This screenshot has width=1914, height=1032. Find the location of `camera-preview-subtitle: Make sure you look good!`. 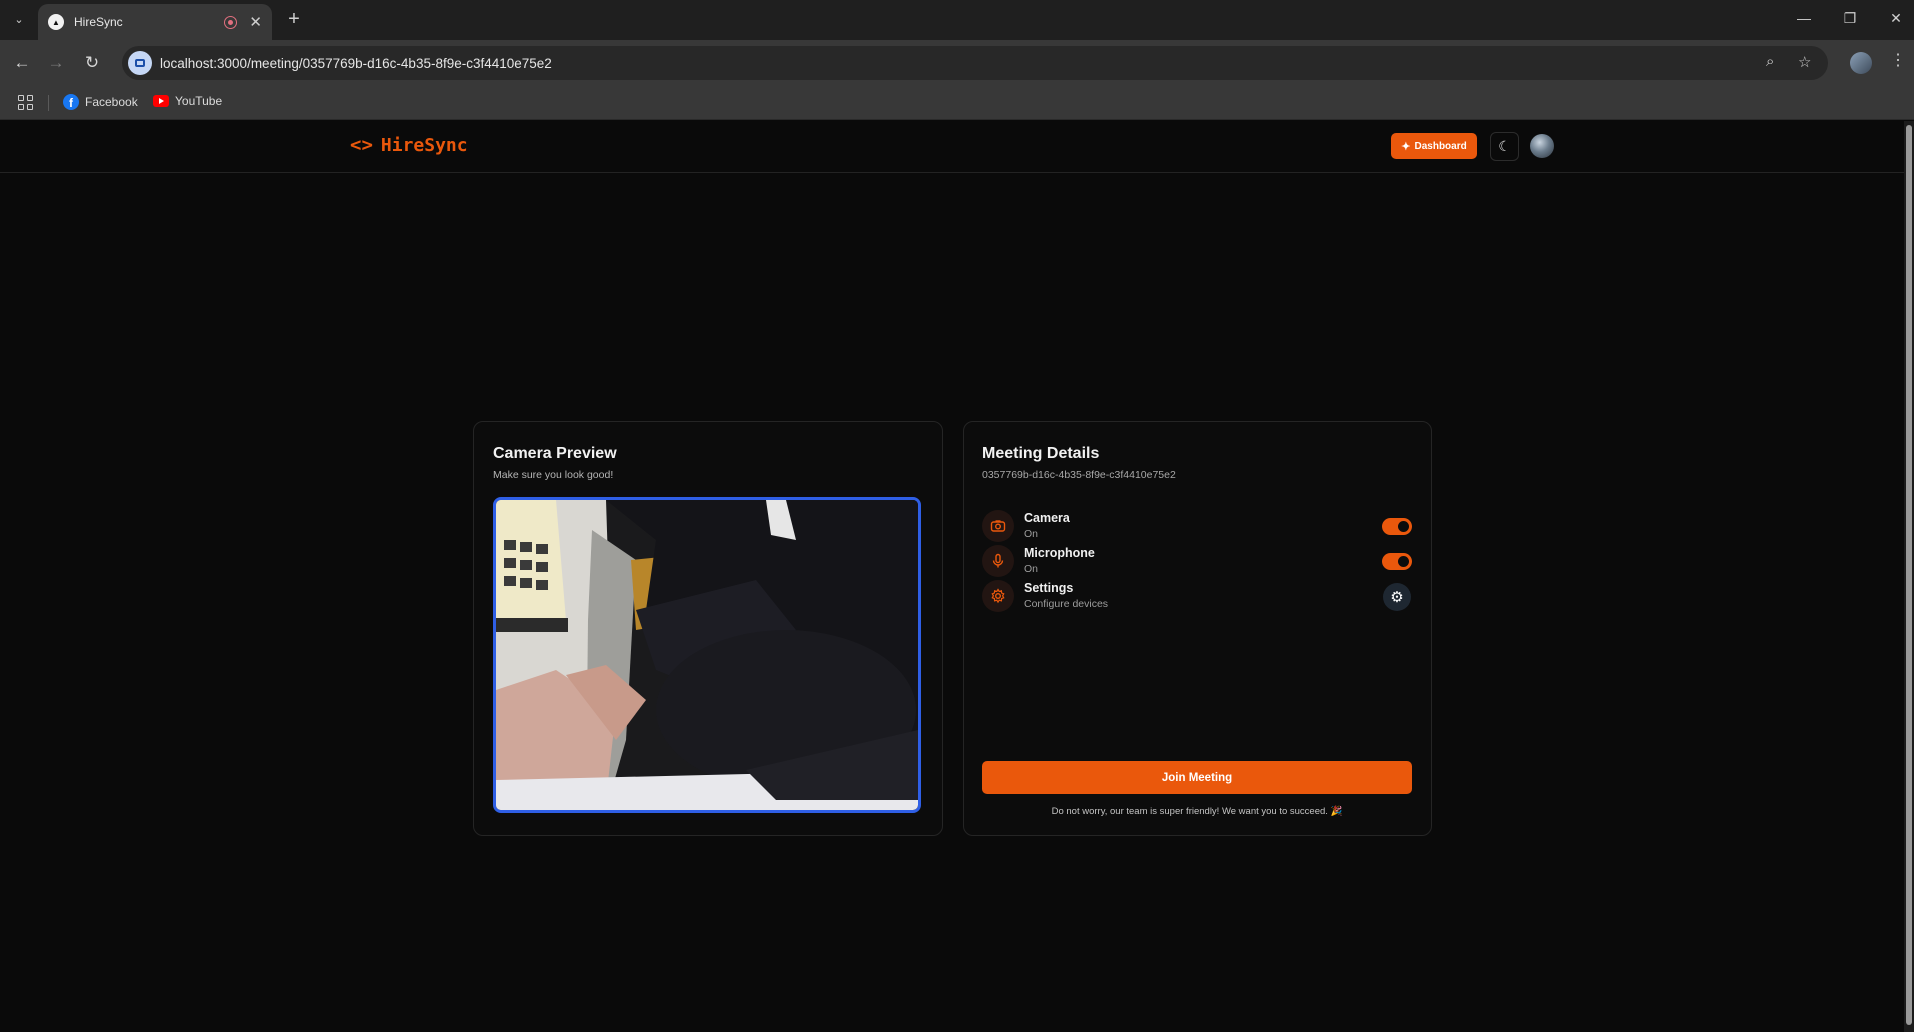

camera-preview-subtitle: Make sure you look good! is located at coordinates (553, 475).